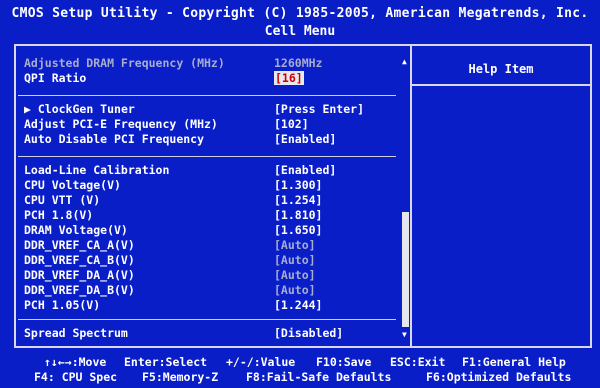  I want to click on help-separator, so click(501, 85).